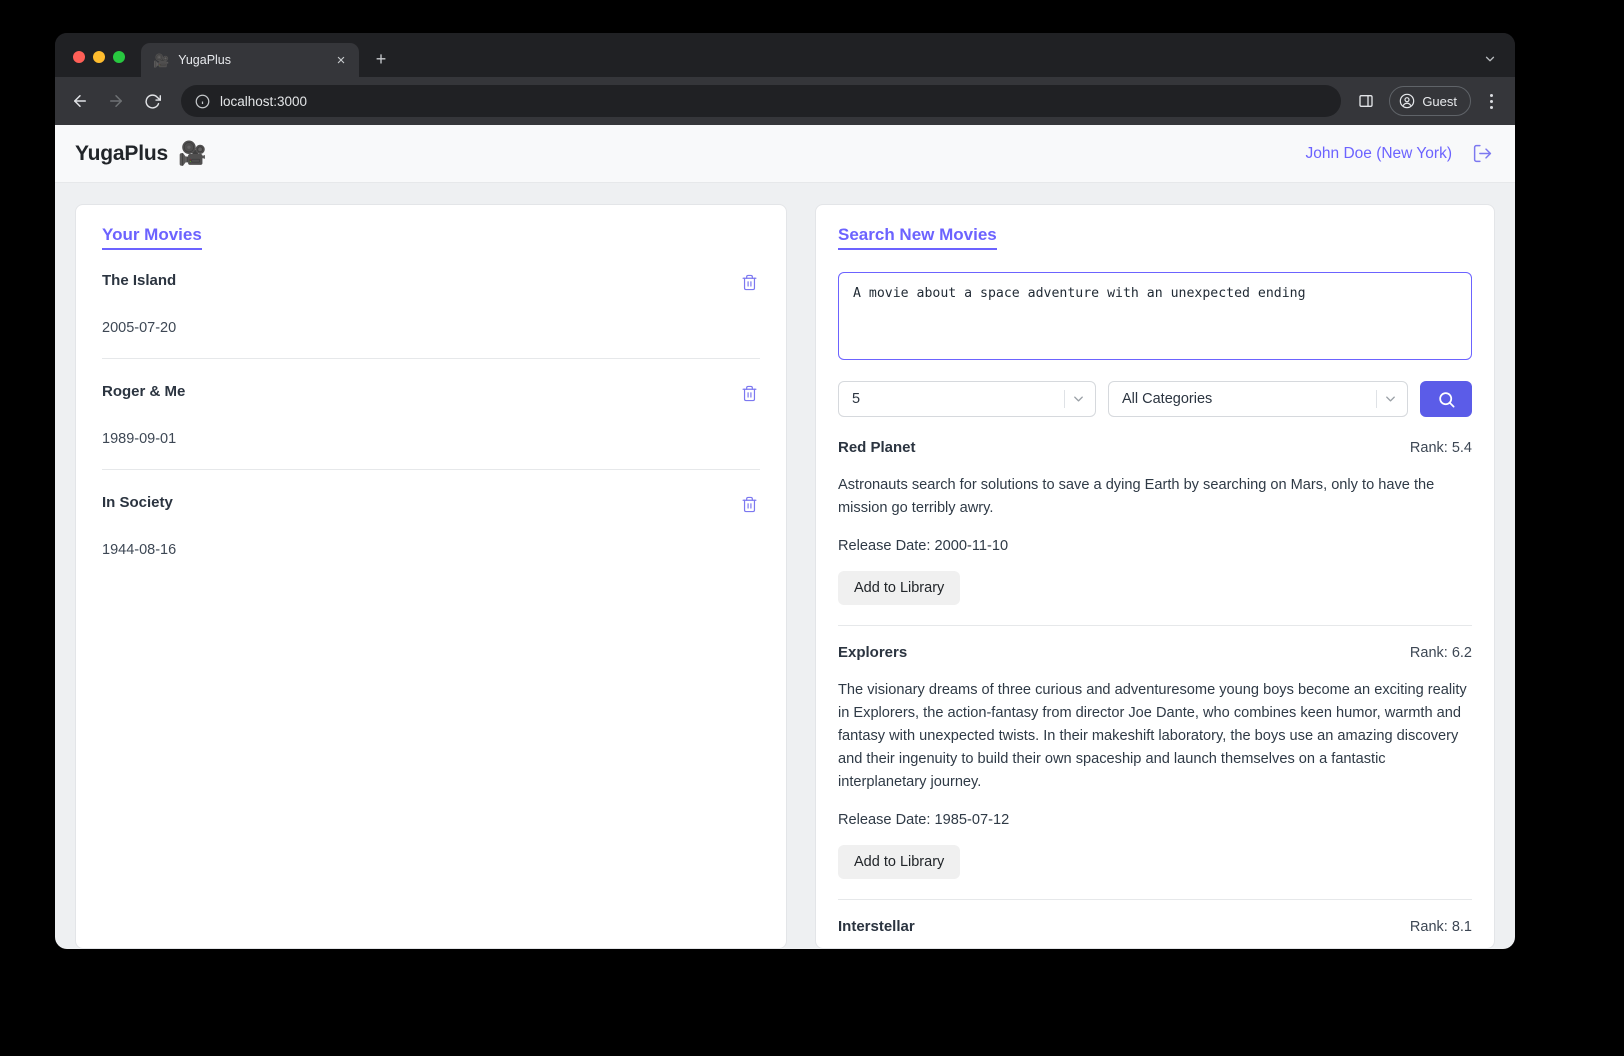 Image resolution: width=1624 pixels, height=1056 pixels. What do you see at coordinates (431, 537) in the screenshot?
I see `list-item: In Society 1944-08-16` at bounding box center [431, 537].